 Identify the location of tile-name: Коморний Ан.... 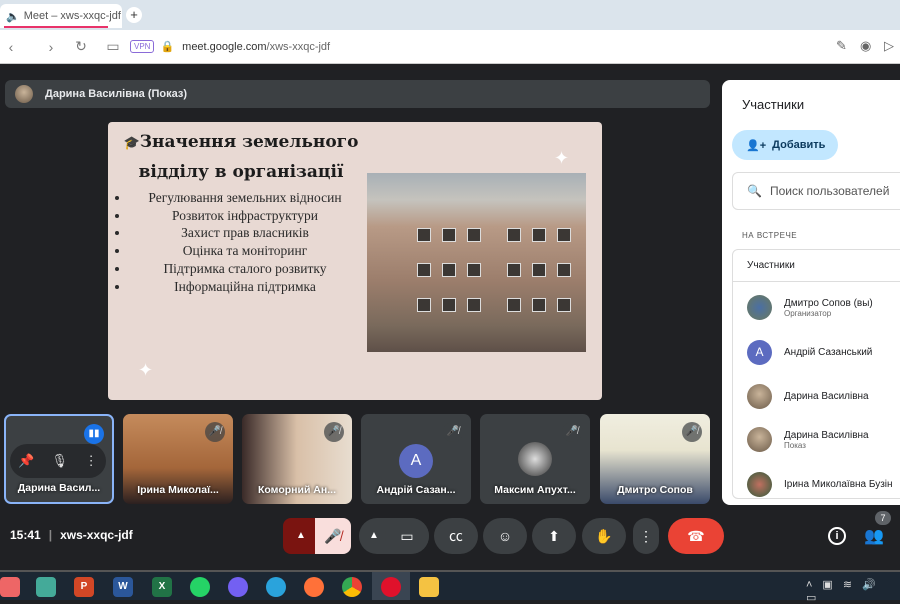
(297, 490).